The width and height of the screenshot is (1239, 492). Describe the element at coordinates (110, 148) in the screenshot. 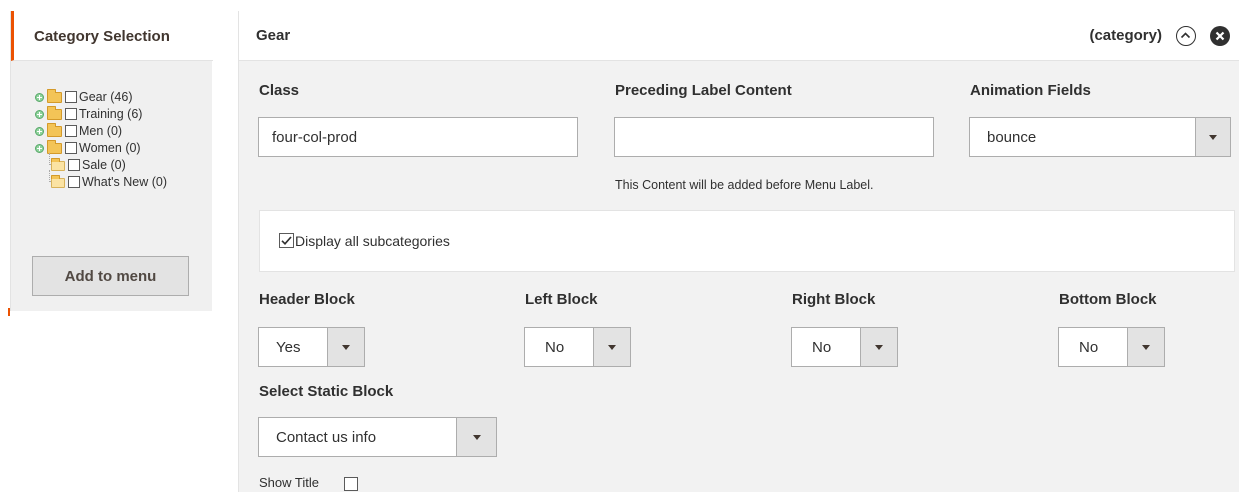

I see `tree-item-label: Women (0)` at that location.